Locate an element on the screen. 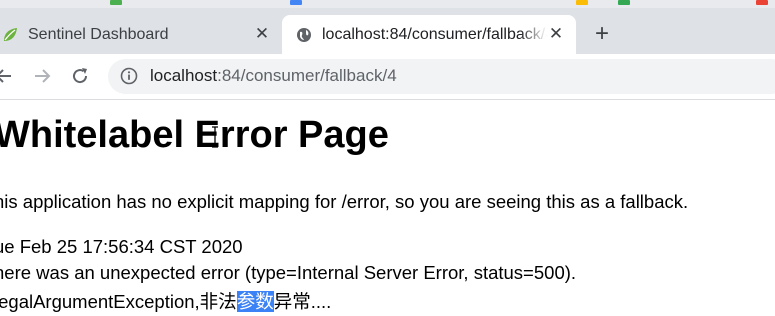 This screenshot has height=316, width=775. new-tab-button: + is located at coordinates (602, 33).